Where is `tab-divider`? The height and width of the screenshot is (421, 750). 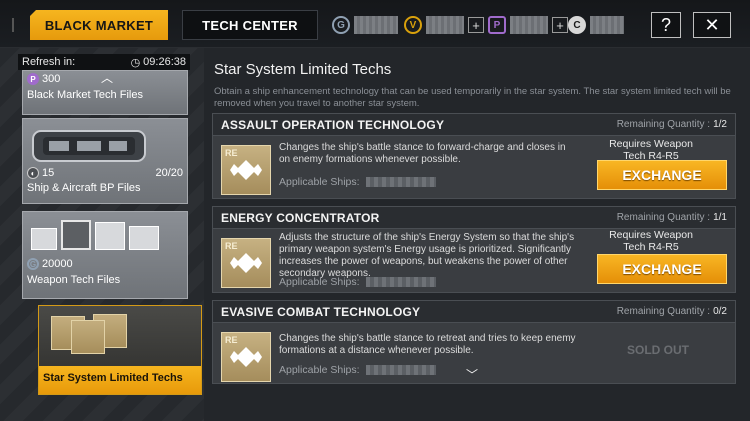
tab-divider is located at coordinates (17, 25).